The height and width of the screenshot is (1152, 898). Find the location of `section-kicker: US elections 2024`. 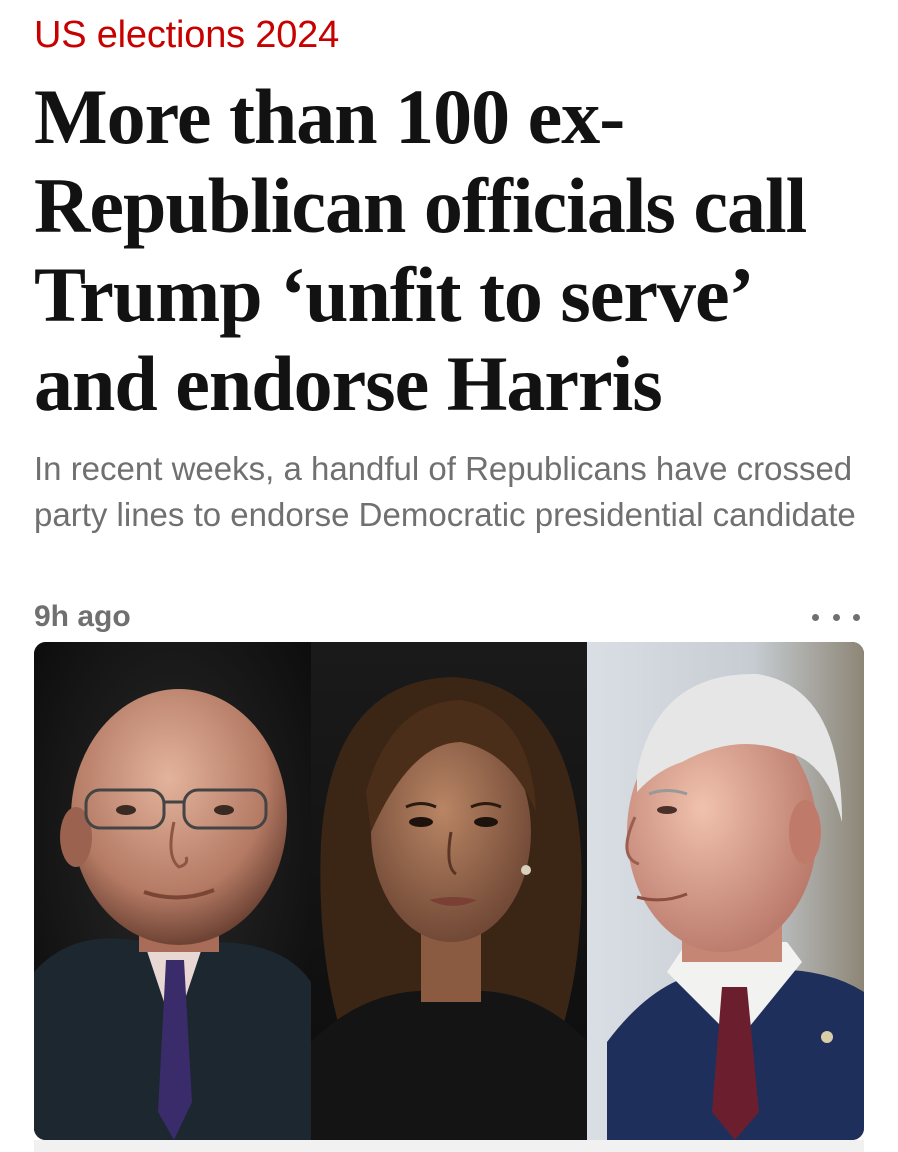

section-kicker: US elections 2024 is located at coordinates (186, 35).